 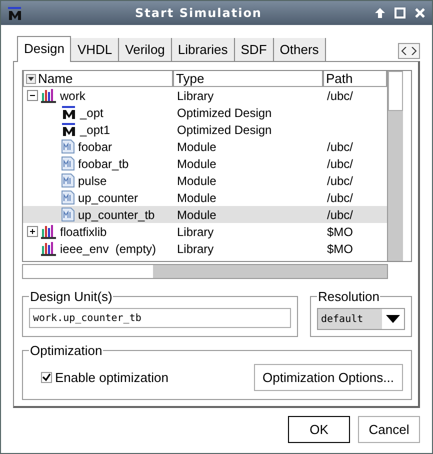 I want to click on item-name: floatfixlib, so click(x=83, y=231).